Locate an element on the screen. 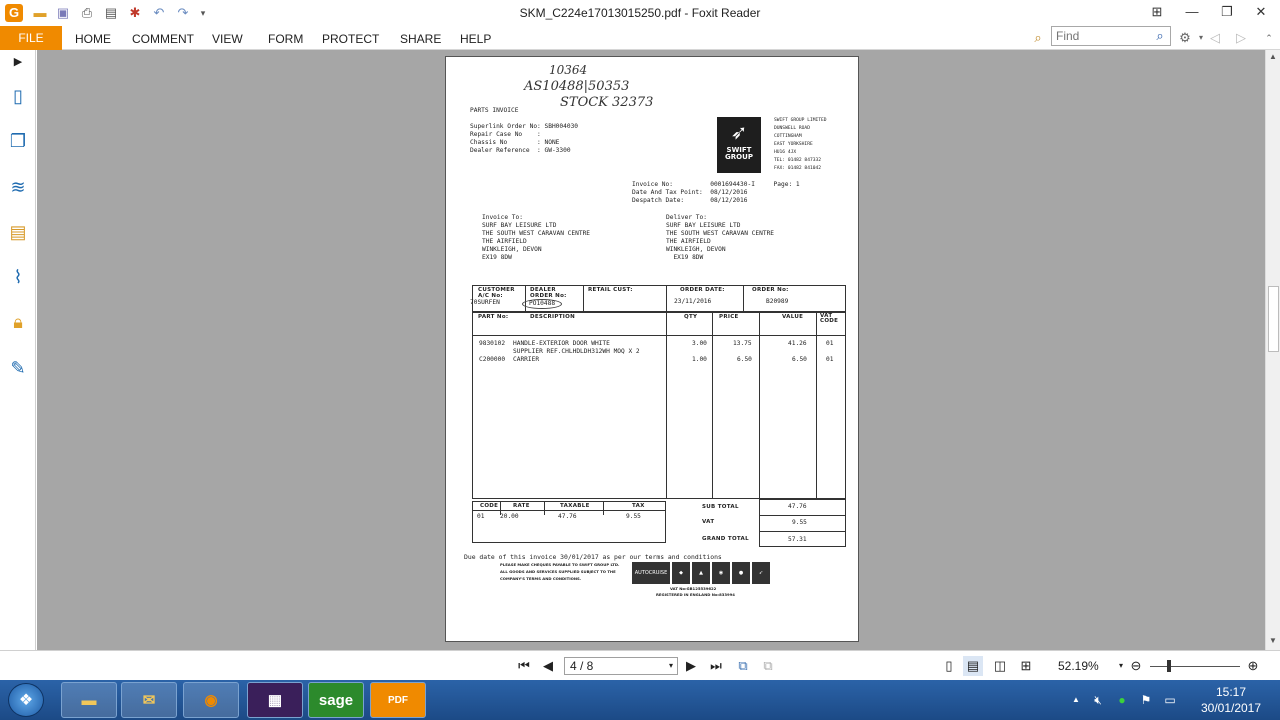  zoom-slider-thumb is located at coordinates (1169, 666).